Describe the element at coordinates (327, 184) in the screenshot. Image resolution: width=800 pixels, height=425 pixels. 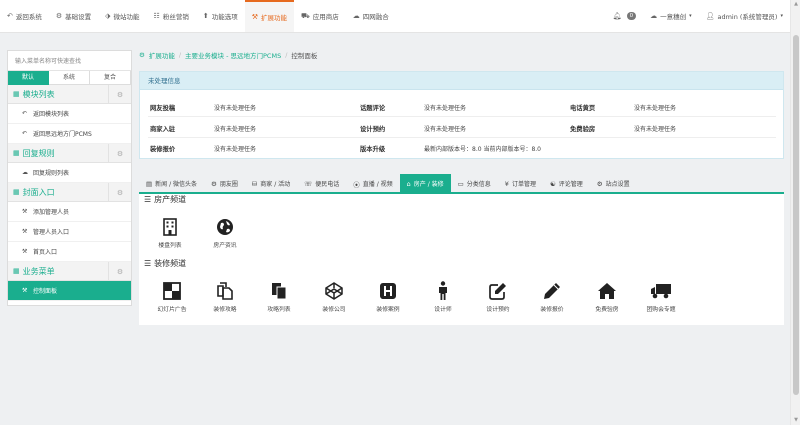
I see `tab-label: 便民电话` at that location.